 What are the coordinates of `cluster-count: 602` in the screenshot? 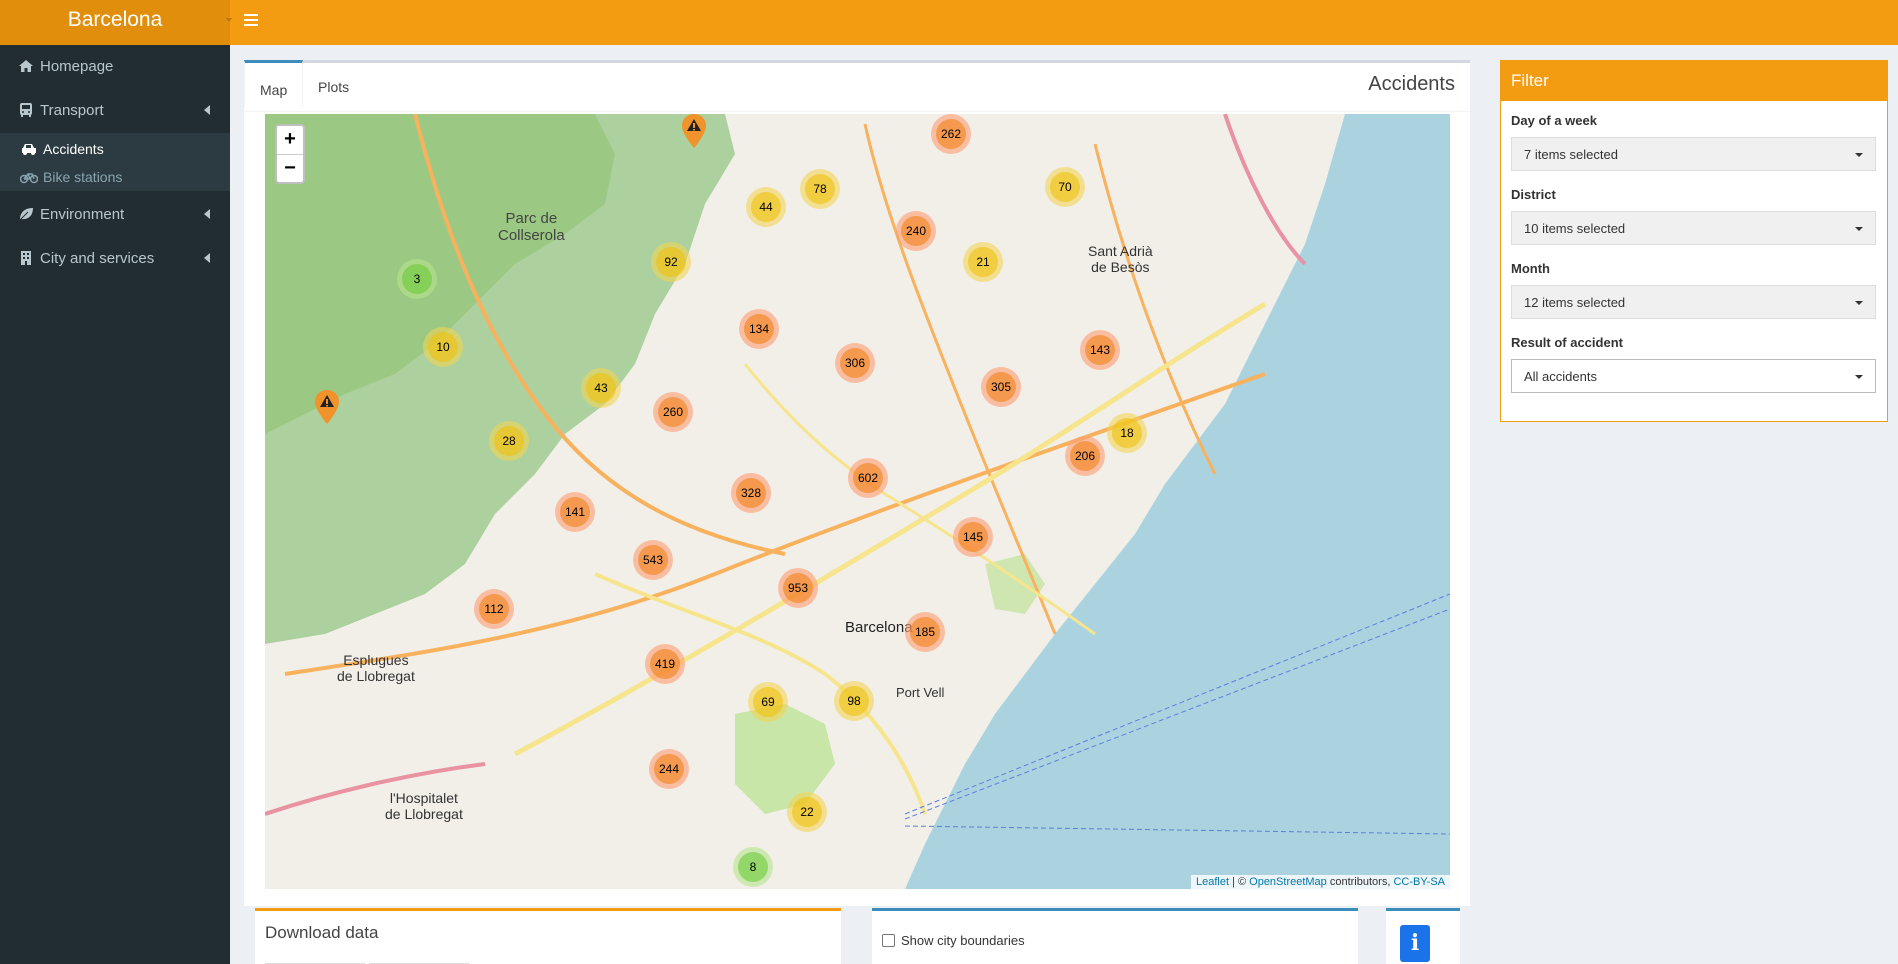 It's located at (868, 478).